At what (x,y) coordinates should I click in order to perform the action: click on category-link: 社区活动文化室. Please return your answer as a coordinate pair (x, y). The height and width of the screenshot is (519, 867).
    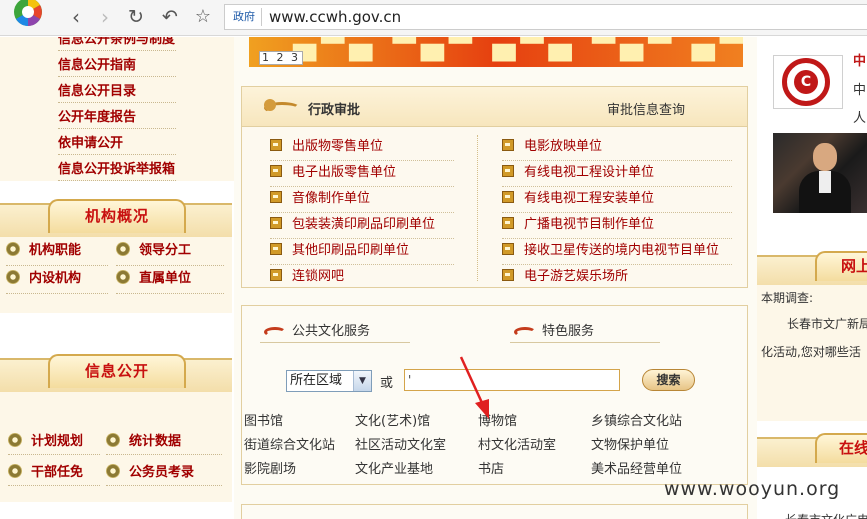
    Looking at the image, I should click on (400, 443).